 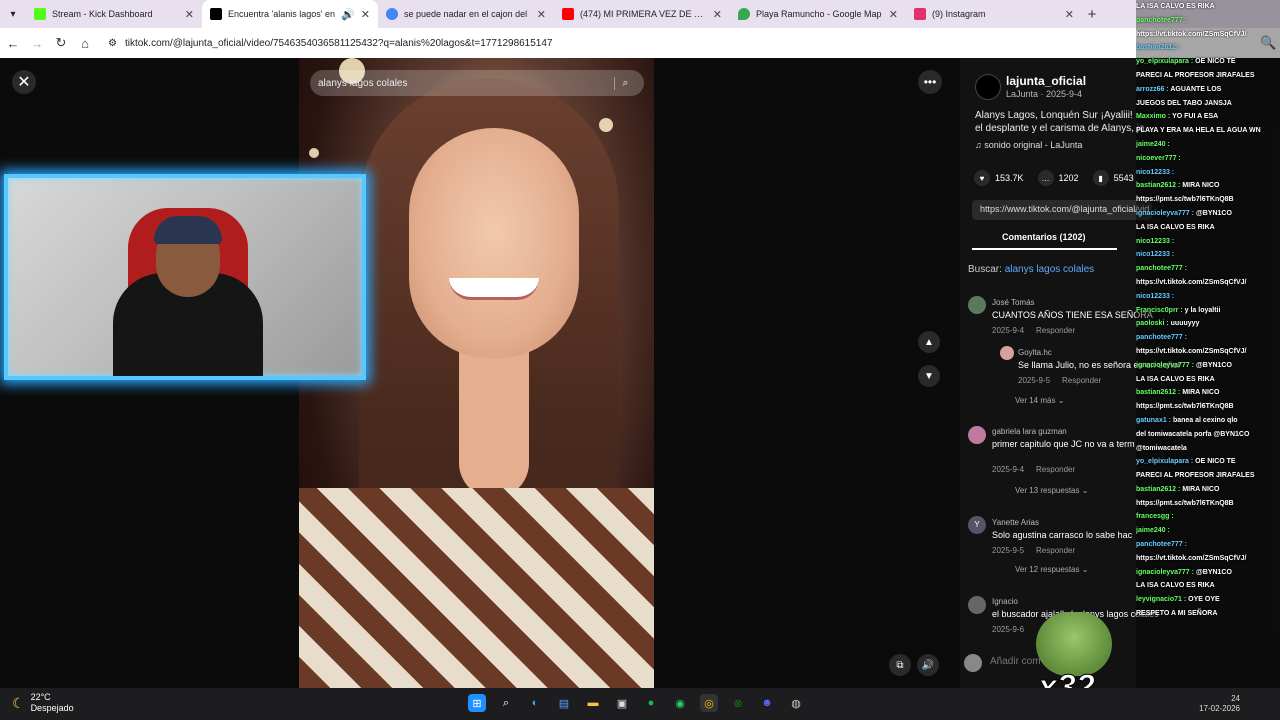 I want to click on browser-tab-active: Encuentra 'alanis lagos' en 🔊 ✕, so click(x=290, y=14).